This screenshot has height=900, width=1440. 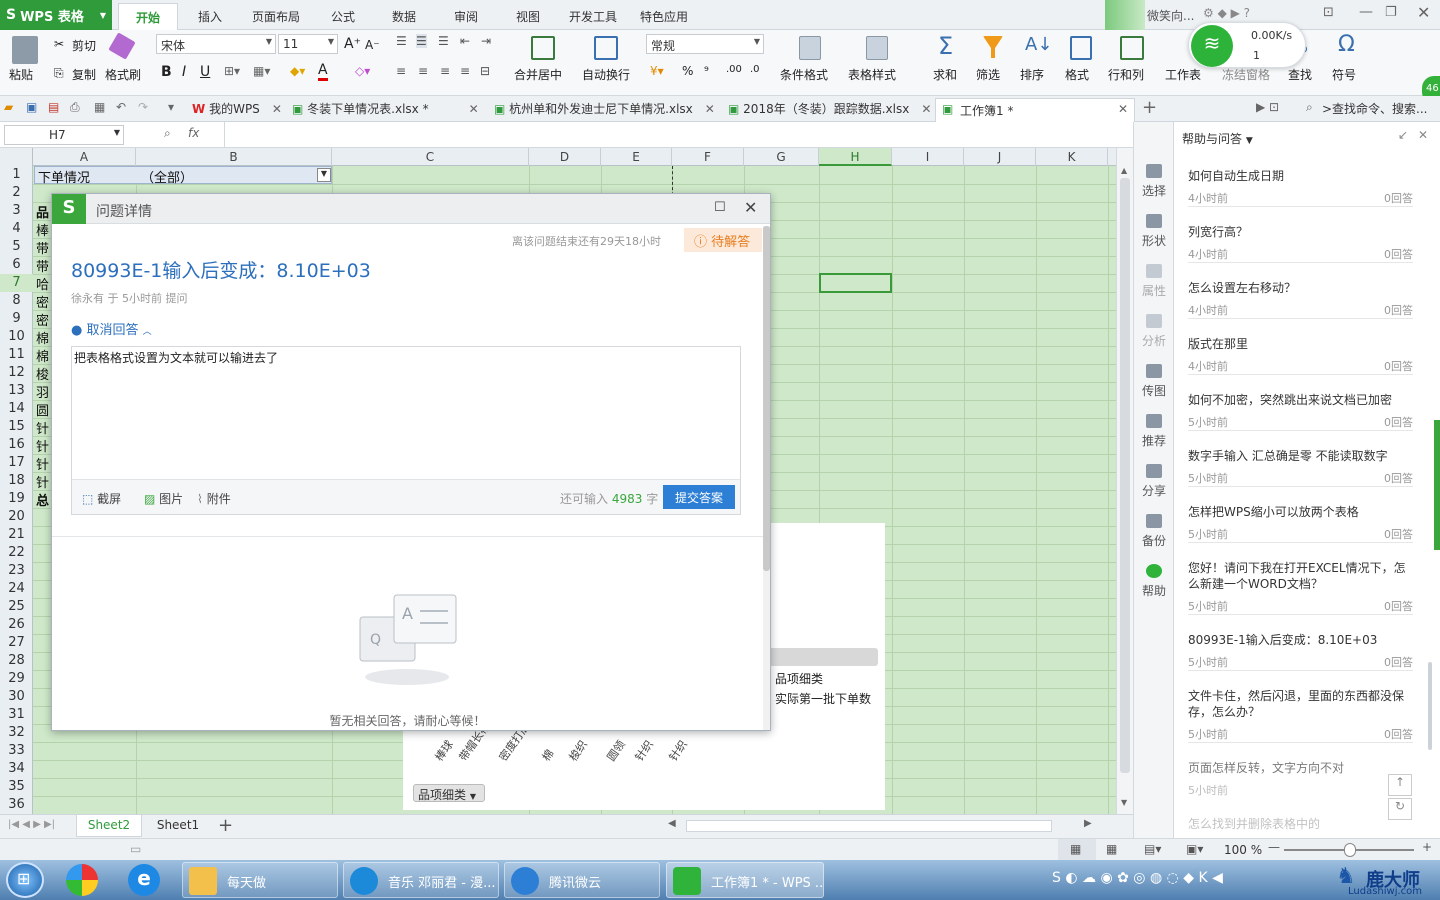 What do you see at coordinates (1154, 331) in the screenshot?
I see `side-tool-analysis: 分析` at bounding box center [1154, 331].